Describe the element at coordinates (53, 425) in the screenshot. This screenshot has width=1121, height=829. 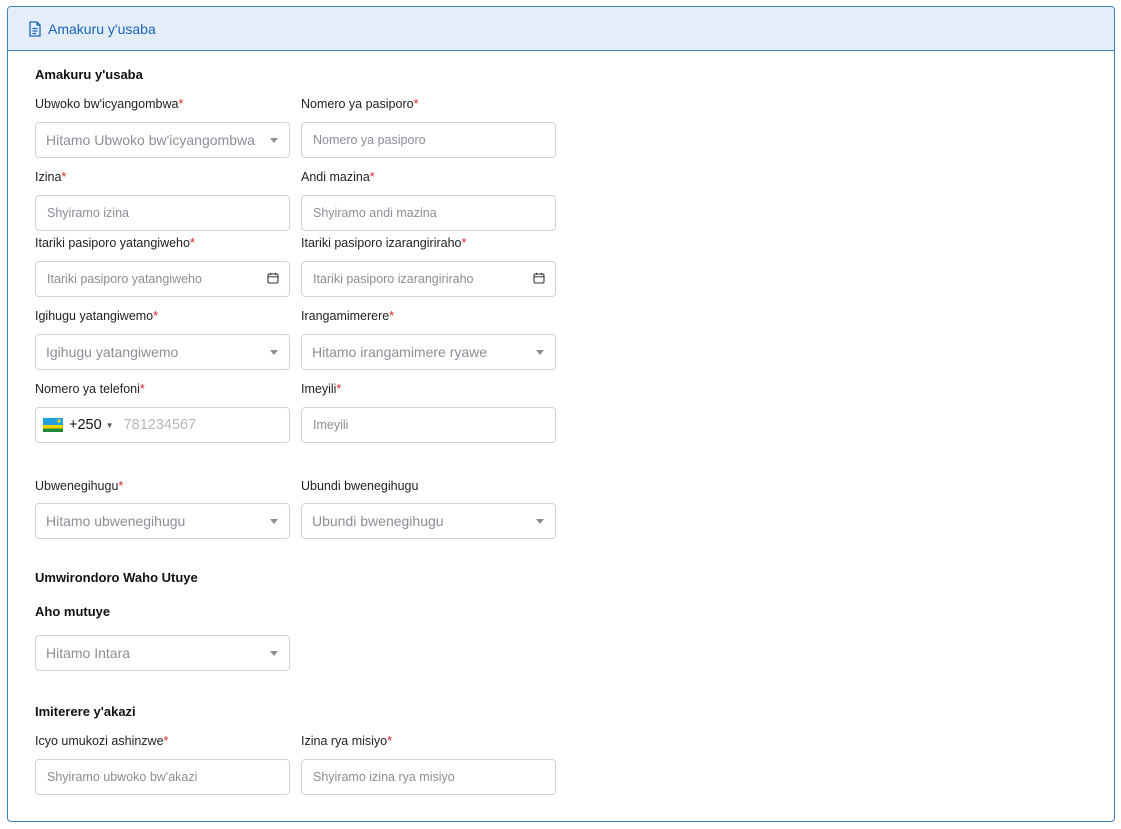
I see `rwanda-flag-icon` at that location.